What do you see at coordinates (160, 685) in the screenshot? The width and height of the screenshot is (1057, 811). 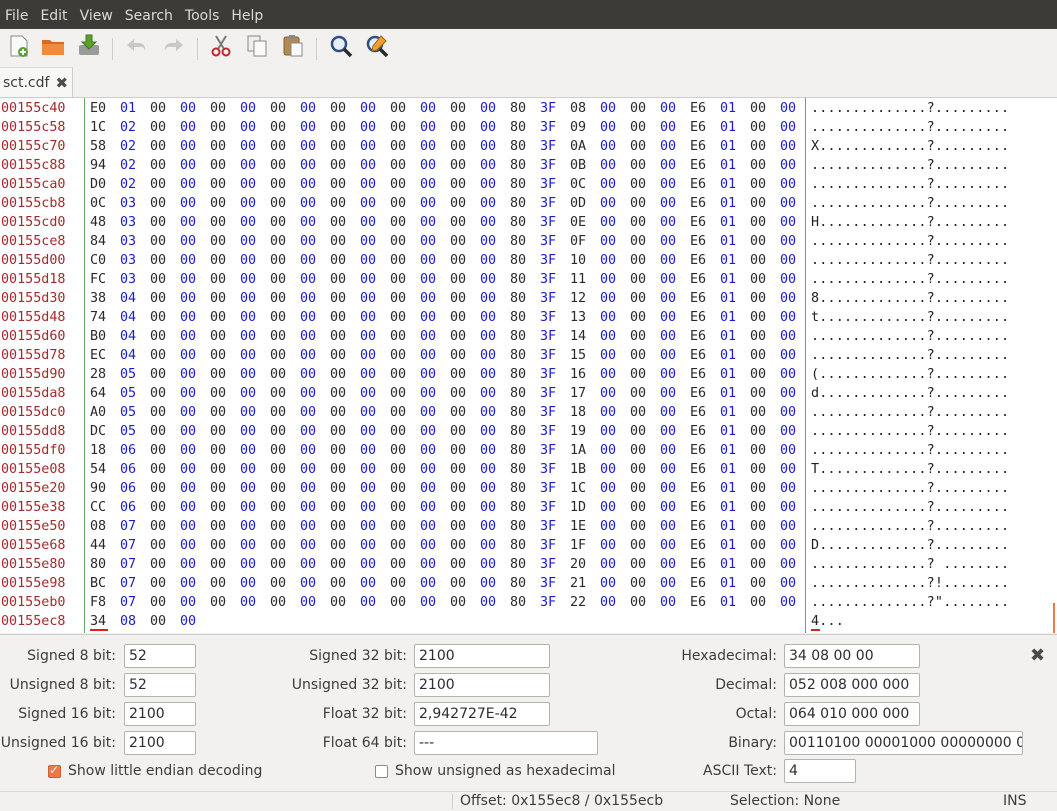 I see `unsigned8-field: 52` at bounding box center [160, 685].